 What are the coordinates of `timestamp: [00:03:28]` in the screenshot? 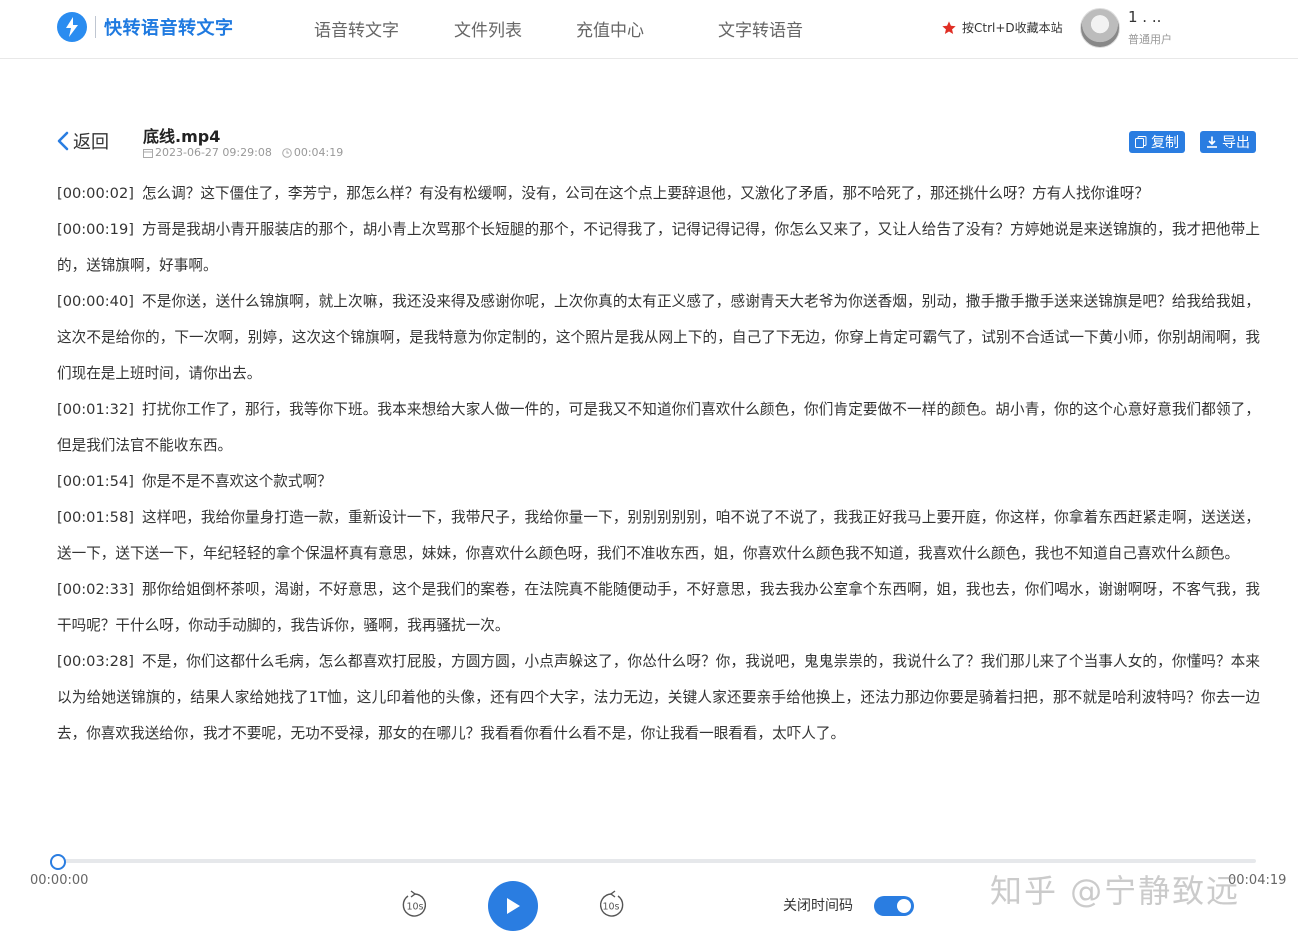 It's located at (95, 661).